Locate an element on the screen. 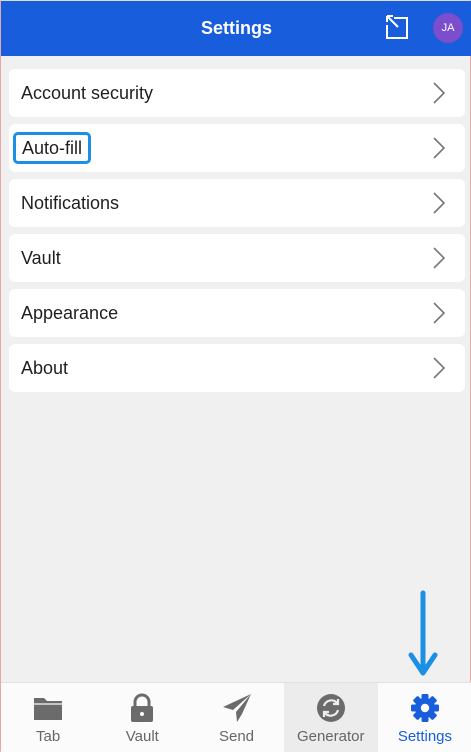 The image size is (471, 752). tab-generator: Generator is located at coordinates (330, 717).